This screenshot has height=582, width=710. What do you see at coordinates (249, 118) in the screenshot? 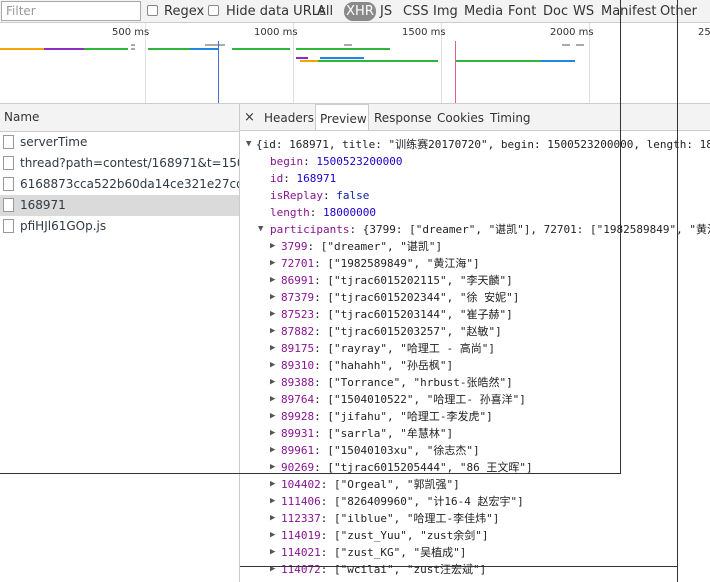
I see `close-icon: ×` at bounding box center [249, 118].